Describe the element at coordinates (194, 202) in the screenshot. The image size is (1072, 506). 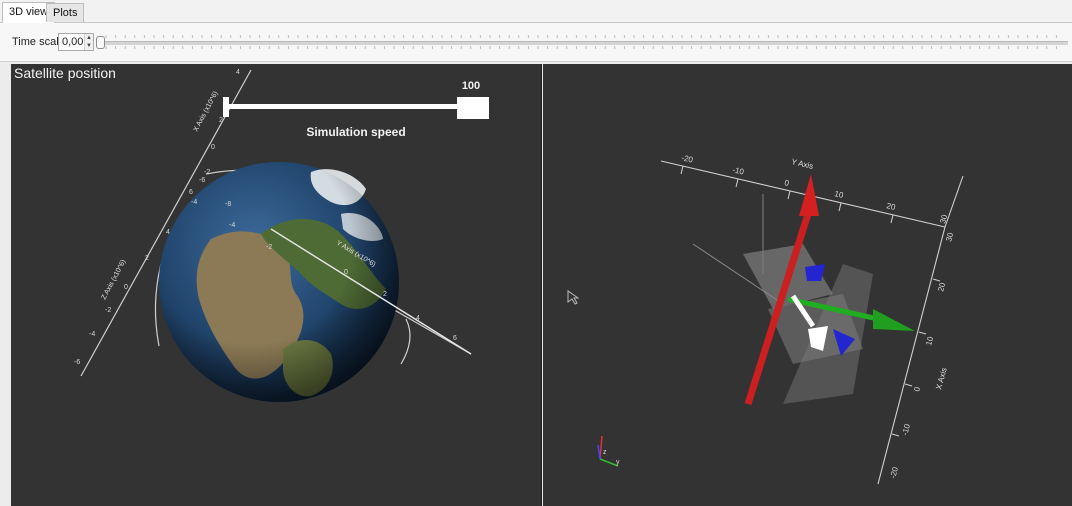
I see `x-tick: -4` at that location.